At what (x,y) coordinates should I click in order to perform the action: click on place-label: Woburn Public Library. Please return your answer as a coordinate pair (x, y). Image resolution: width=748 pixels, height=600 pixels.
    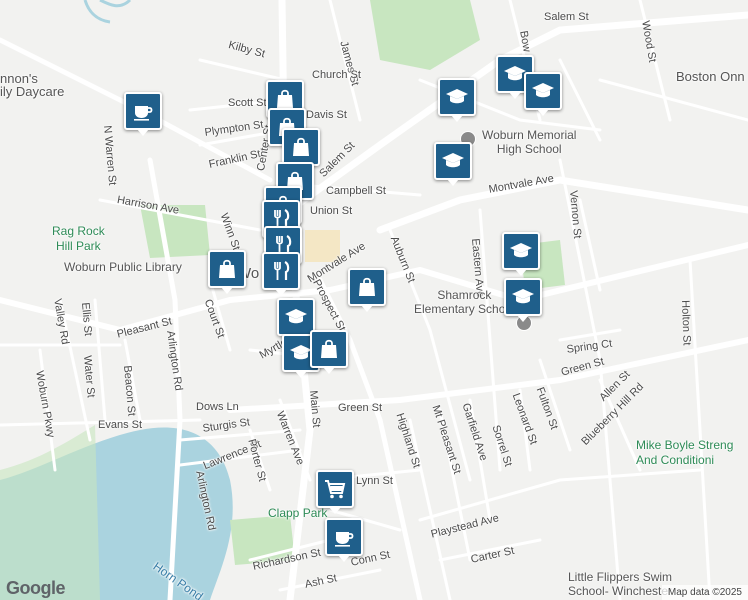
    Looking at the image, I should click on (123, 267).